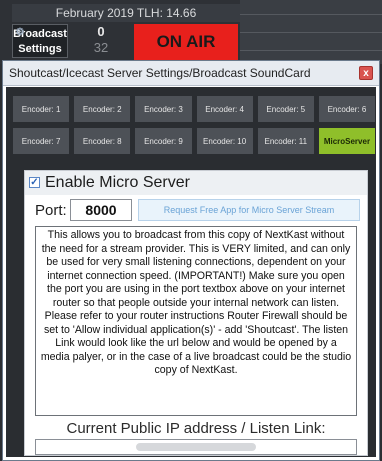  What do you see at coordinates (41, 141) in the screenshot?
I see `tab-encoder-7: Encoder: 7` at bounding box center [41, 141].